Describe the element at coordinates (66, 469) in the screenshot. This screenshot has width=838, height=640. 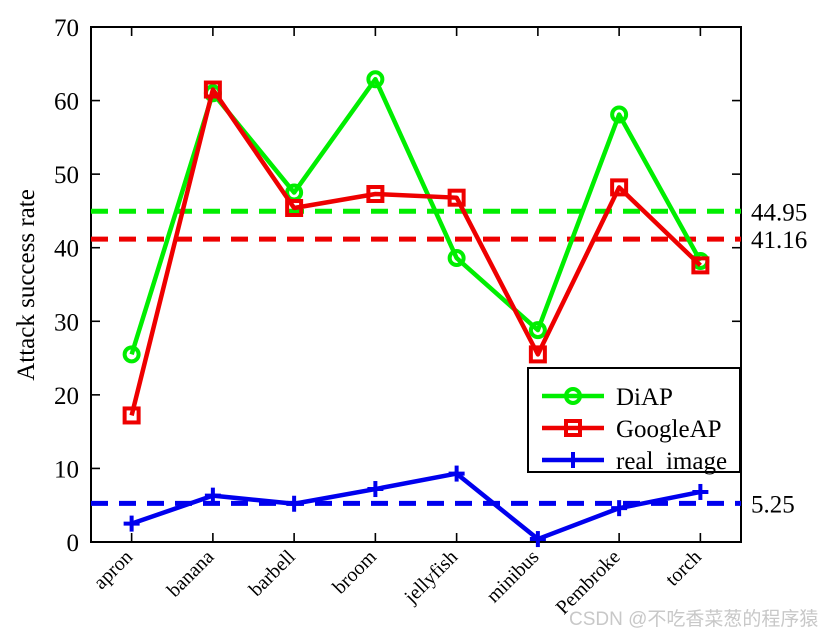
I see `y-tick-label: 10` at that location.